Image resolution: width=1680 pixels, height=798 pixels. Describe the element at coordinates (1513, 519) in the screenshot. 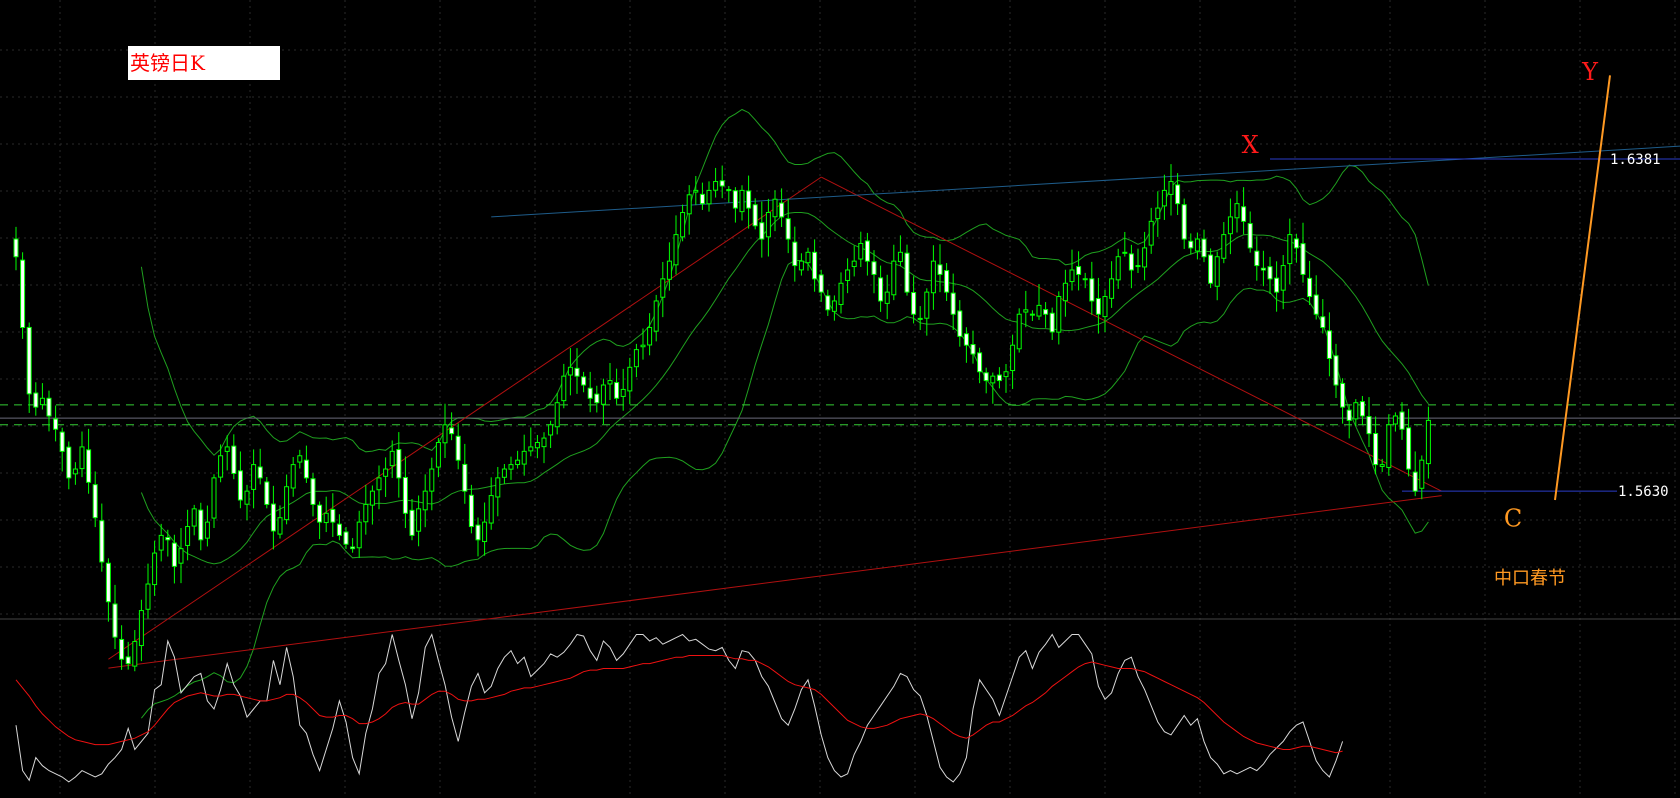

I see `label-c: C` at that location.